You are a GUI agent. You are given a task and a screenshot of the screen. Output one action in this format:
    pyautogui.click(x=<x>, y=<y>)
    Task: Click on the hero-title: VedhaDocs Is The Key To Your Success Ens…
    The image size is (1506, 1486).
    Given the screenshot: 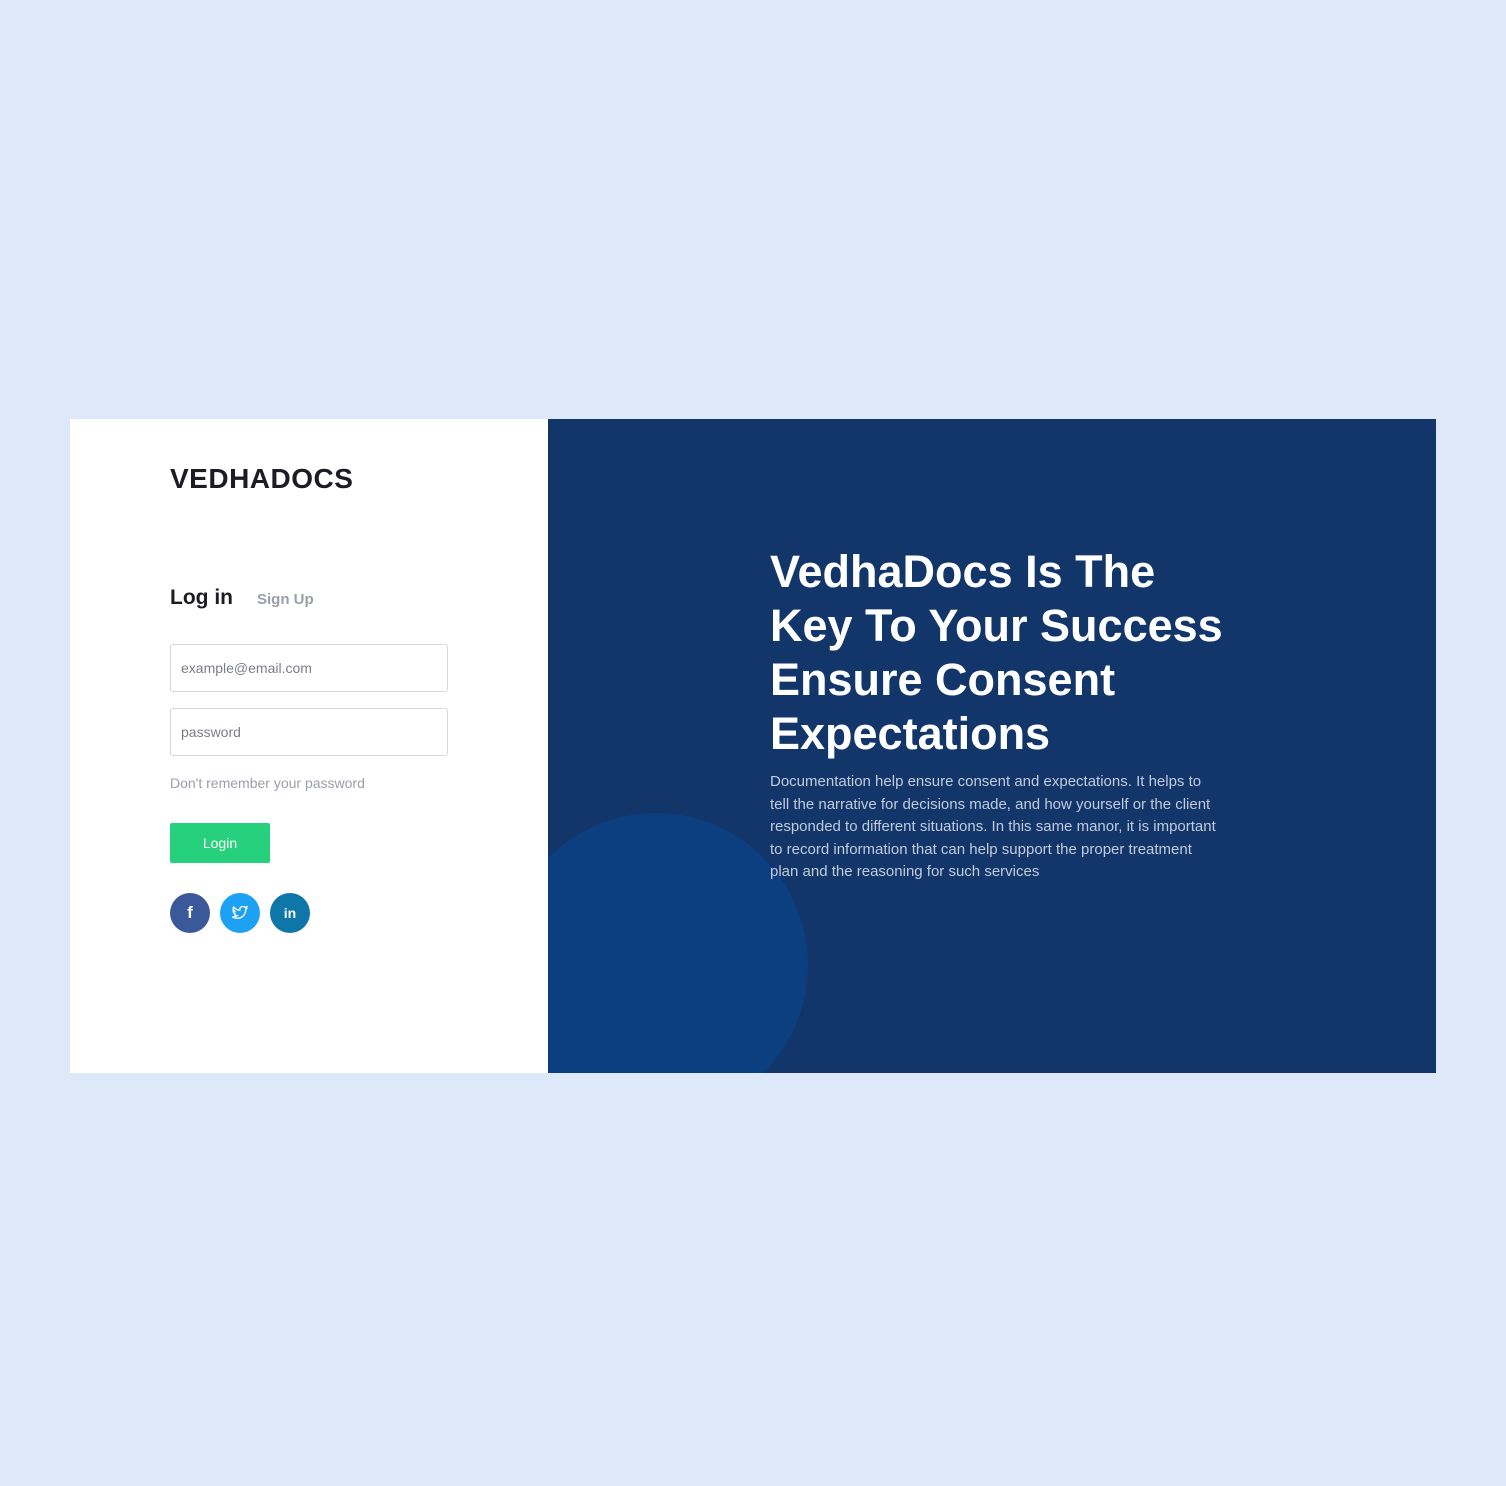 What is the action you would take?
    pyautogui.click(x=1000, y=653)
    